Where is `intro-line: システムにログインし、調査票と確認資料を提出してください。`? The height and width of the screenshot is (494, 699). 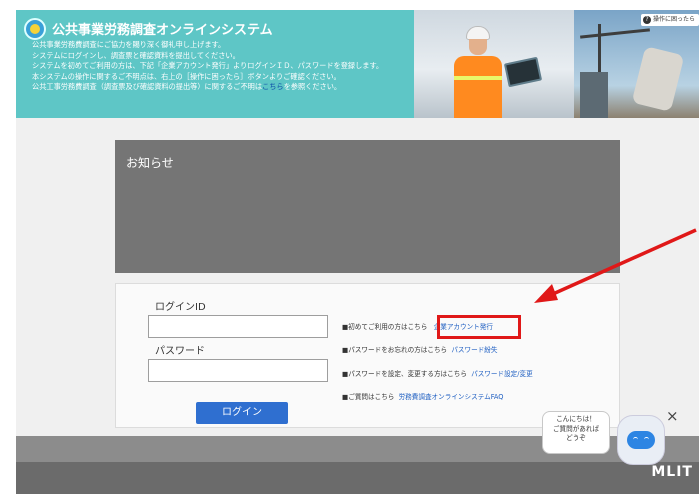 intro-line: システムにログインし、調査票と確認資料を提出してください。 is located at coordinates (136, 55).